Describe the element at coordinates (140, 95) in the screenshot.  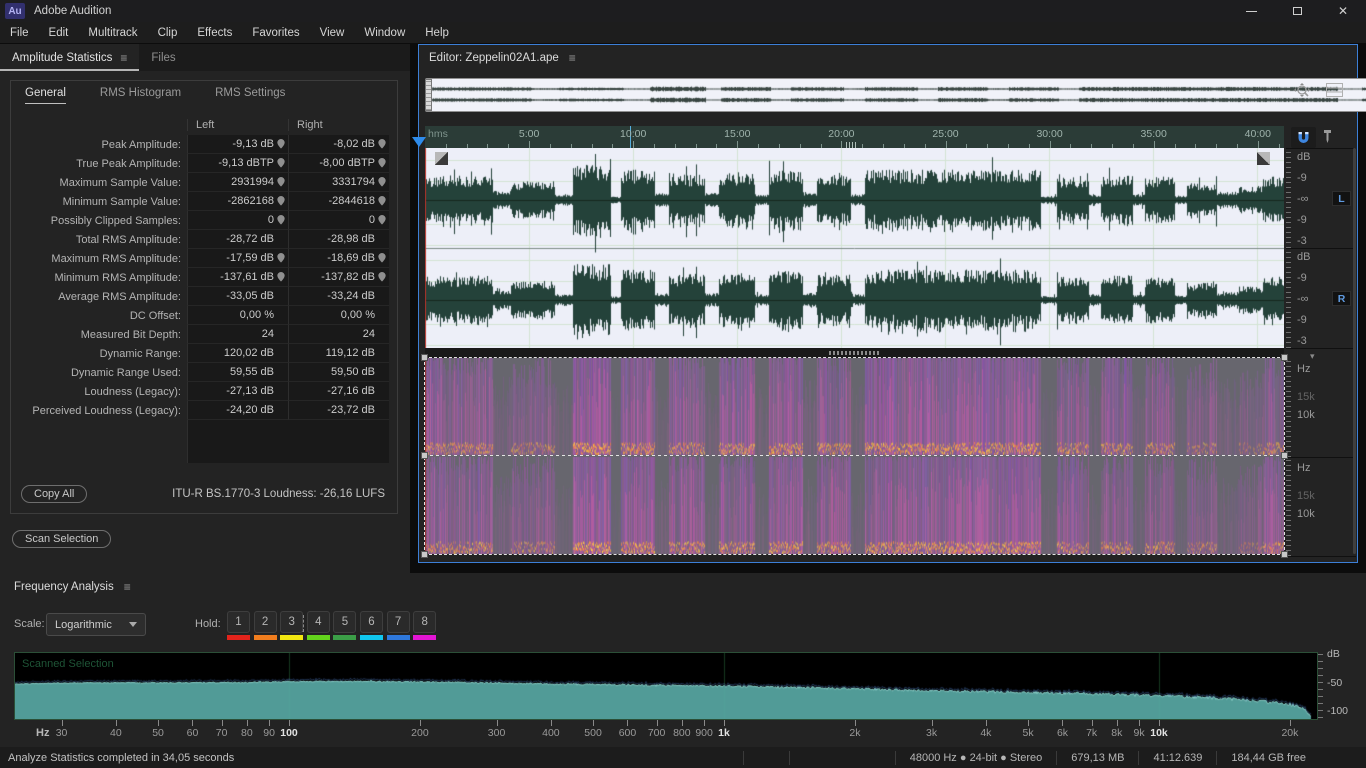
I see `subtab-rms-histogram: RMS Histogram` at that location.